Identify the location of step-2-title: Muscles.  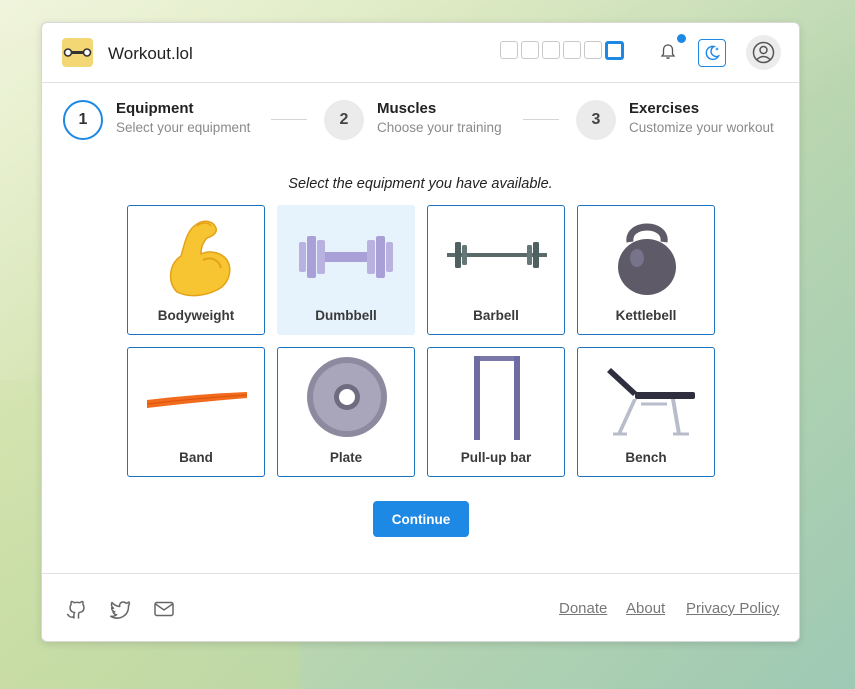
(407, 108).